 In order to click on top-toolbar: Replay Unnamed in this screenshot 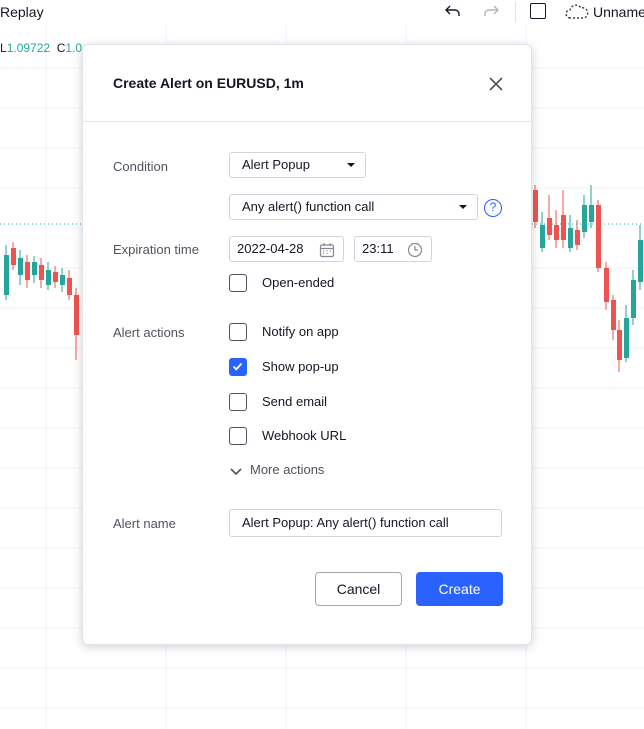, I will do `click(322, 13)`.